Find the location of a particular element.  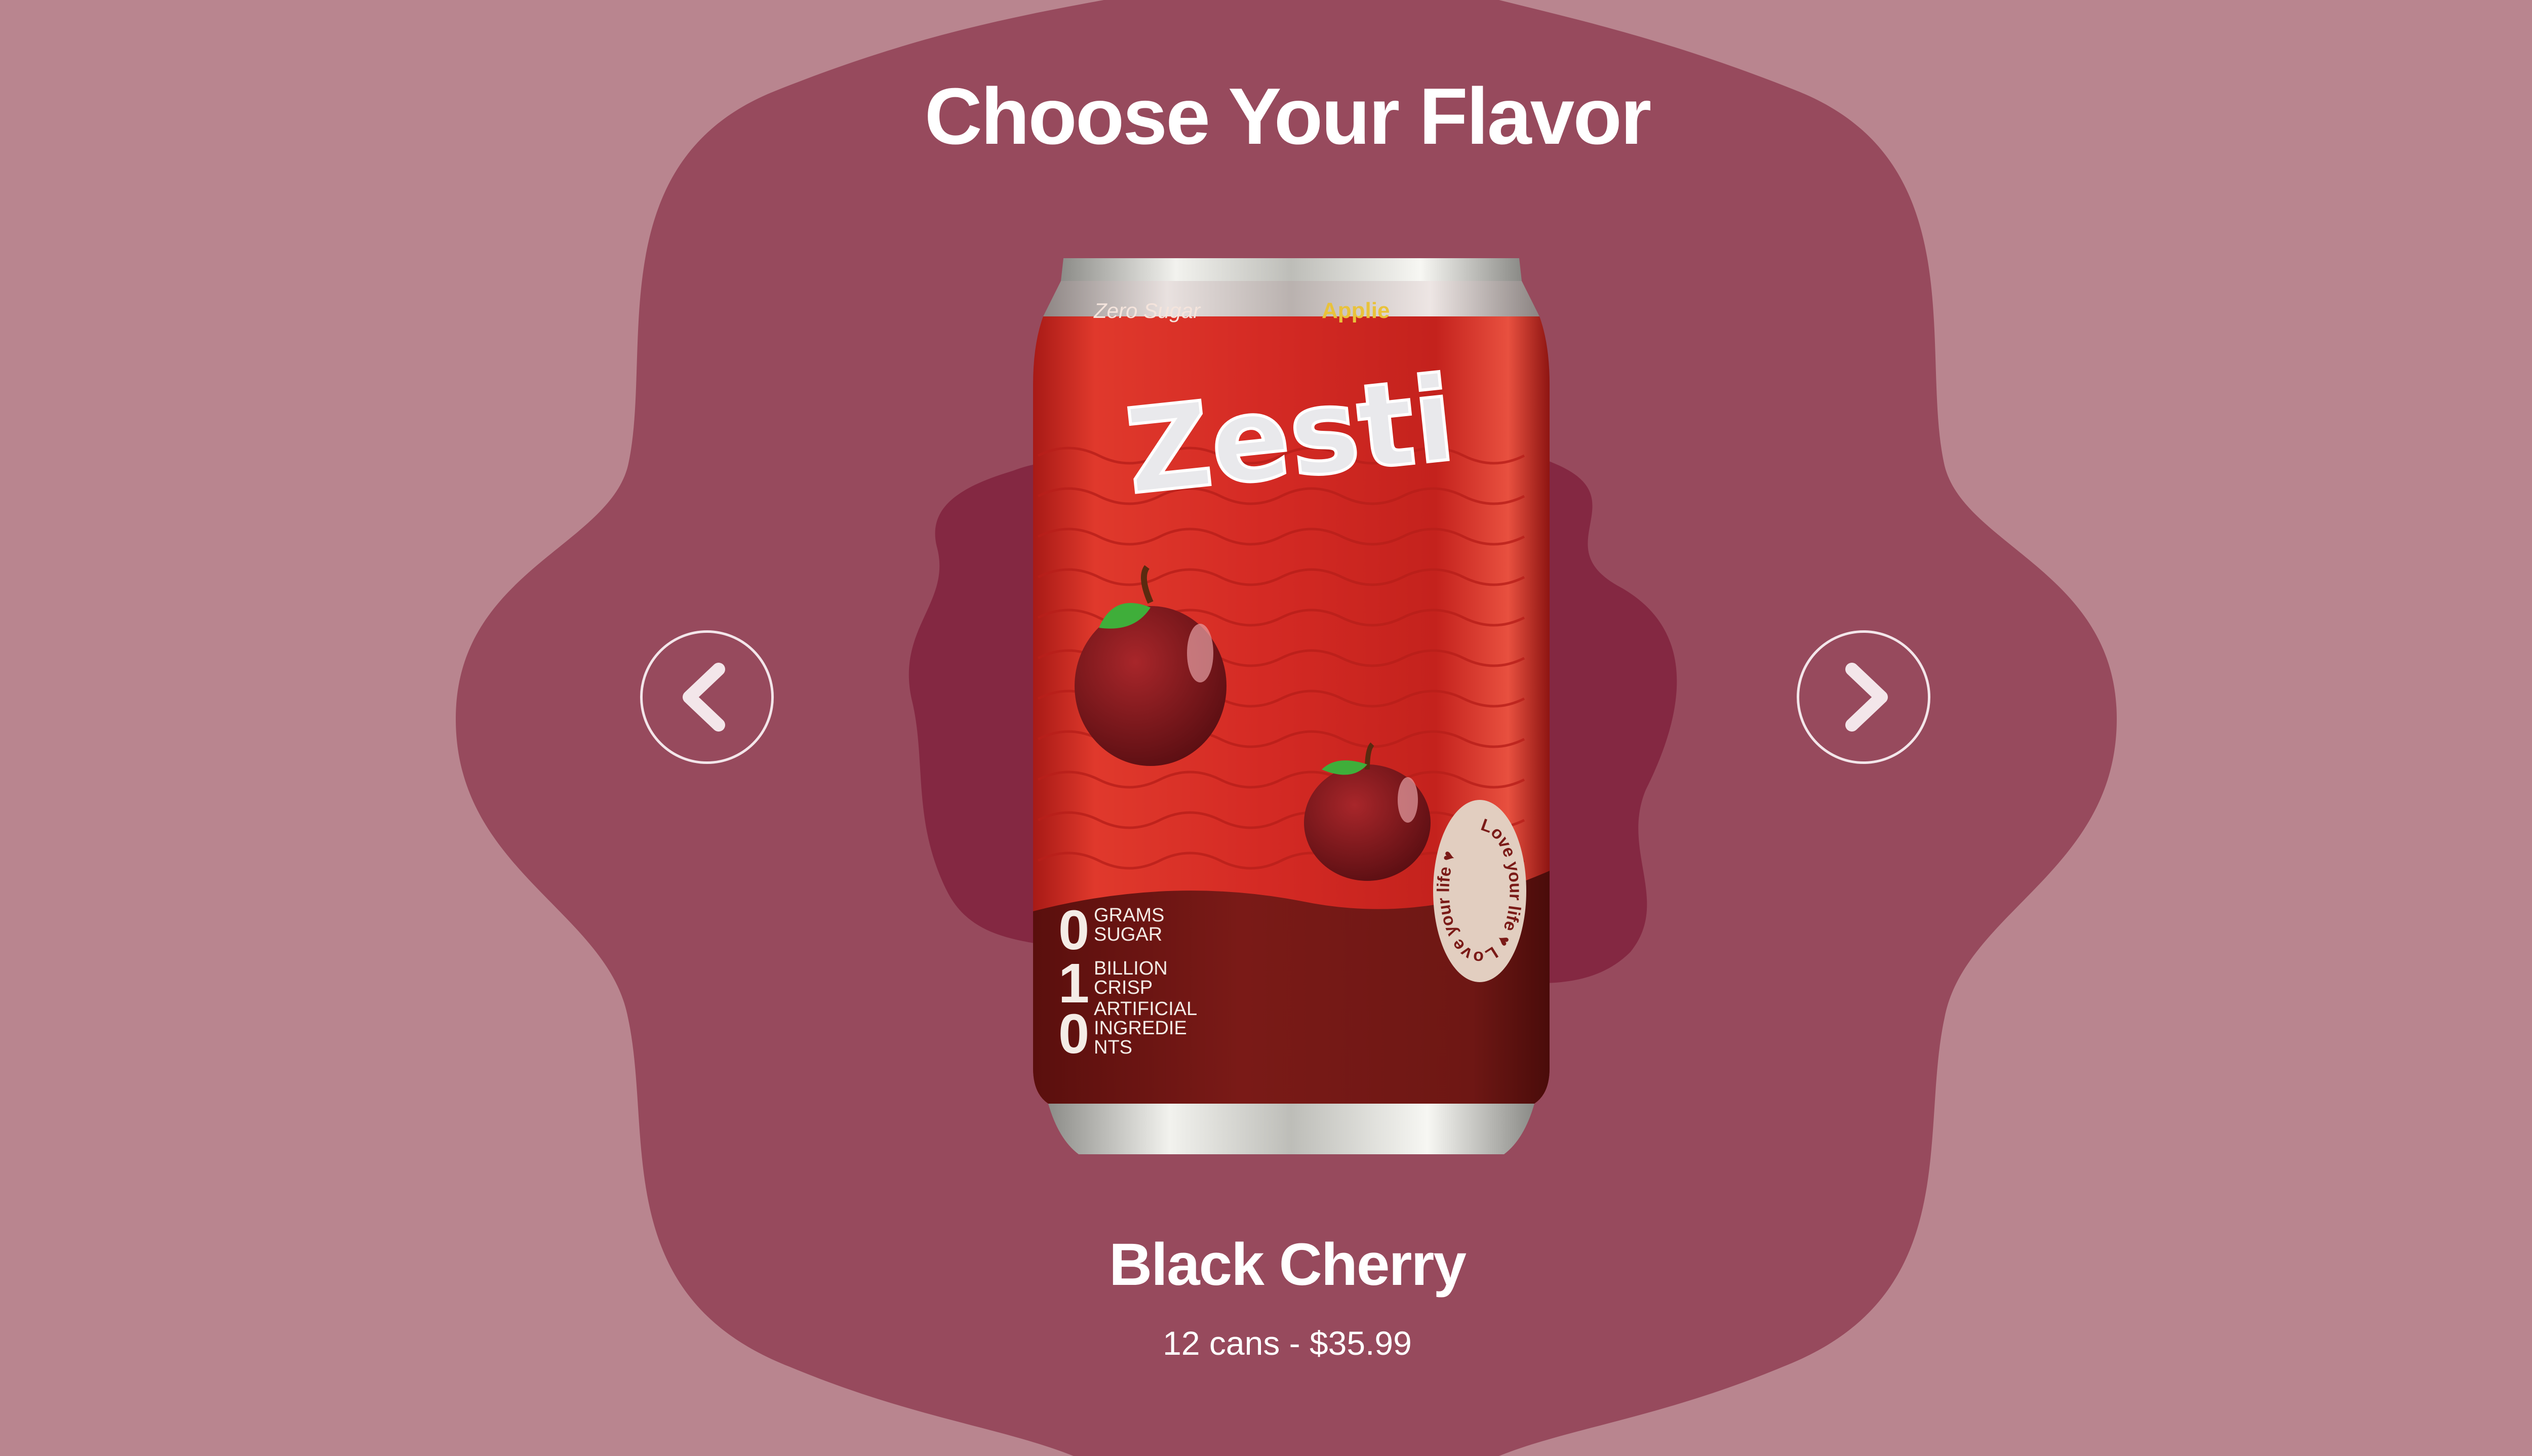

can-bottom-rim is located at coordinates (1291, 1129).